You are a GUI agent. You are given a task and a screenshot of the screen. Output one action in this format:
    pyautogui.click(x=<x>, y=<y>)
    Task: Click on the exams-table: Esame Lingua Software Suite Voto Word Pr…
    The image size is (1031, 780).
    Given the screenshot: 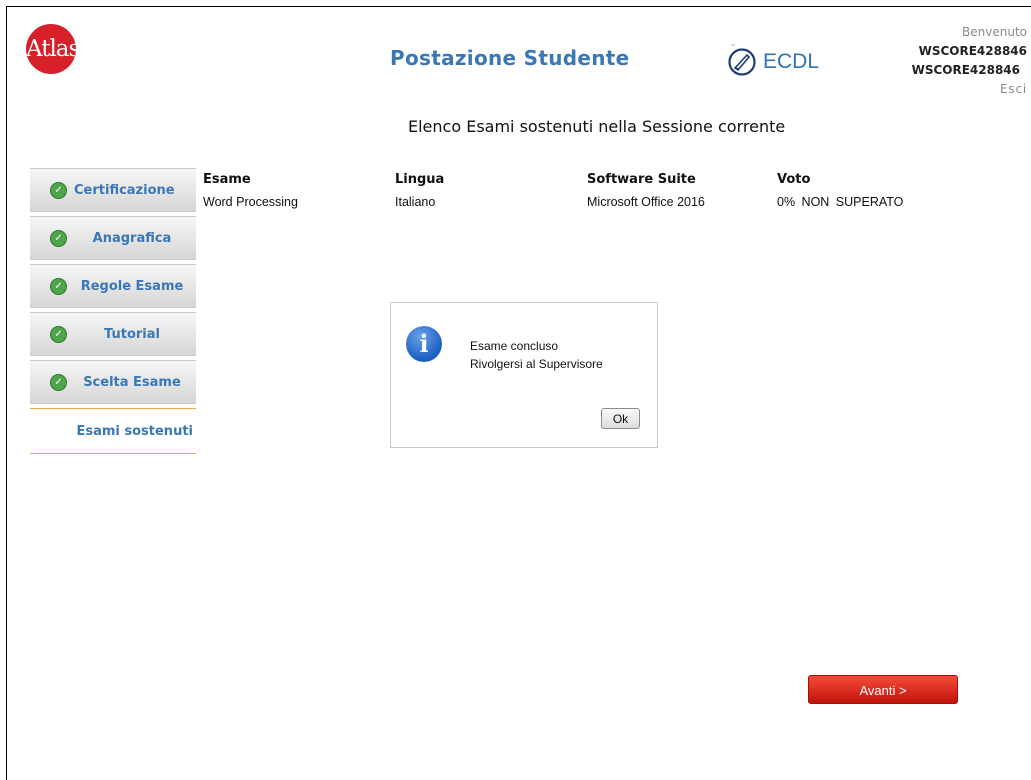 What is the action you would take?
    pyautogui.click(x=570, y=191)
    